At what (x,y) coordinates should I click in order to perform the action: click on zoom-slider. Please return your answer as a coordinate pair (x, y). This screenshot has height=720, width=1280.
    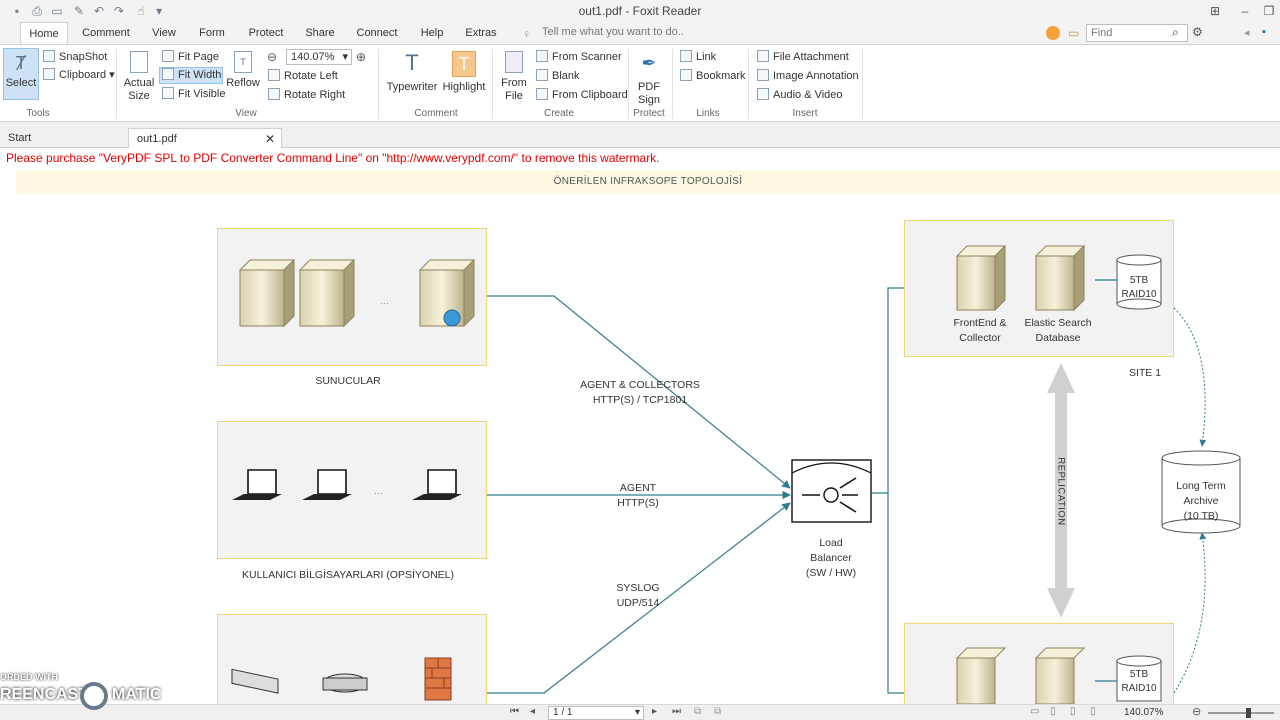
    Looking at the image, I should click on (1241, 713).